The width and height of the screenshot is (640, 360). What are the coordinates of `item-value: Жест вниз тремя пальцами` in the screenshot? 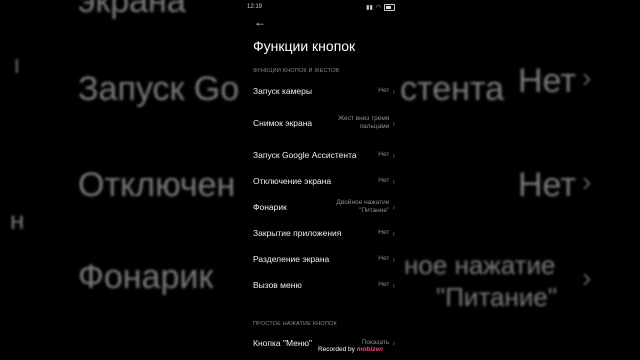 It's located at (364, 122).